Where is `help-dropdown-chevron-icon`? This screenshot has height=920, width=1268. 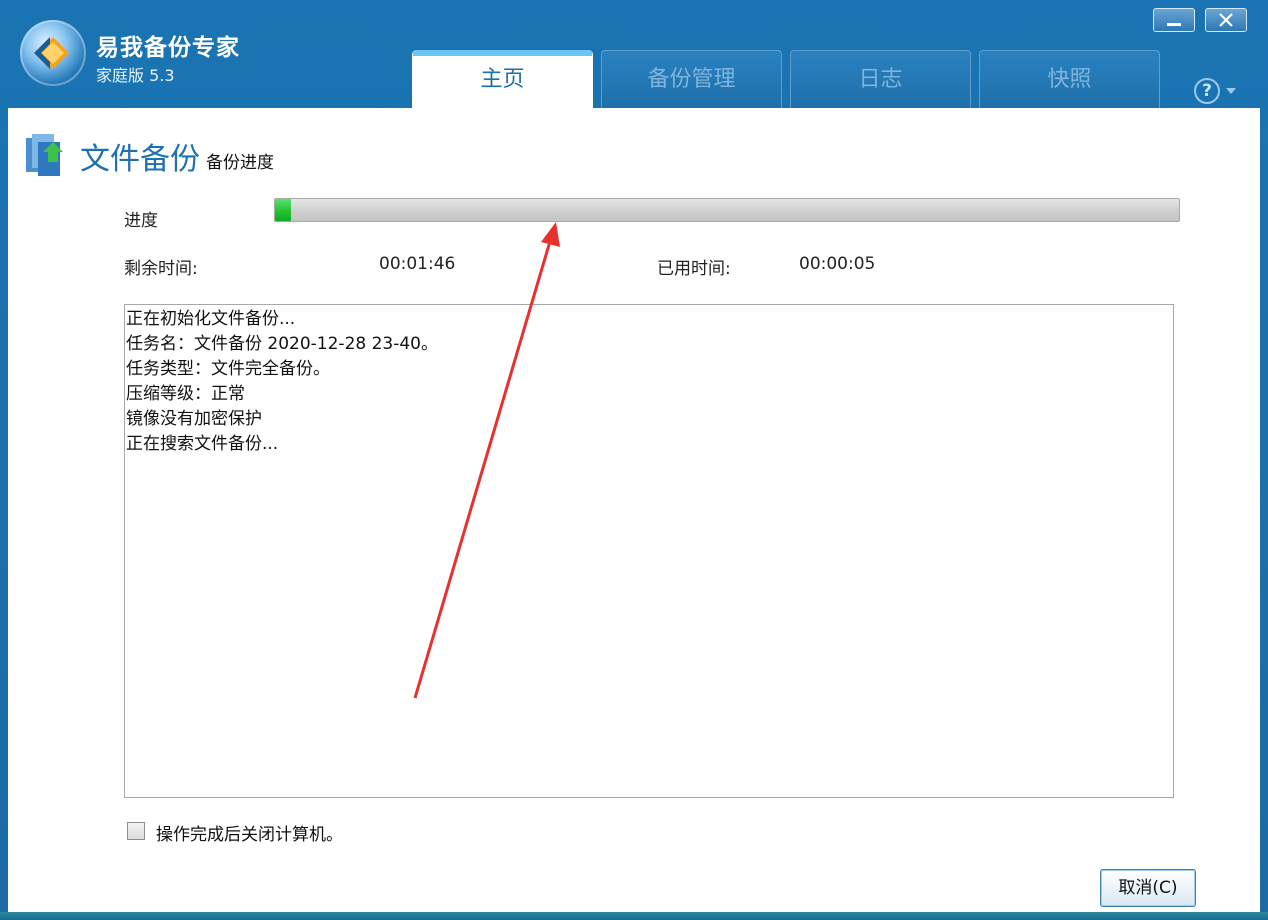
help-dropdown-chevron-icon is located at coordinates (1231, 91).